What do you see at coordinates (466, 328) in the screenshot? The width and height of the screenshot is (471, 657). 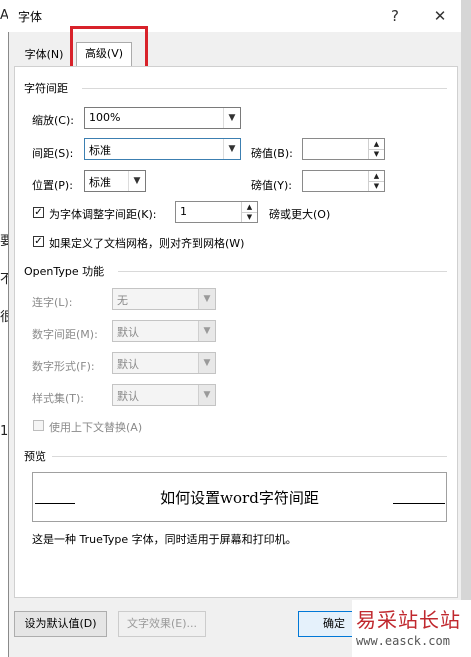 I see `window-background` at bounding box center [466, 328].